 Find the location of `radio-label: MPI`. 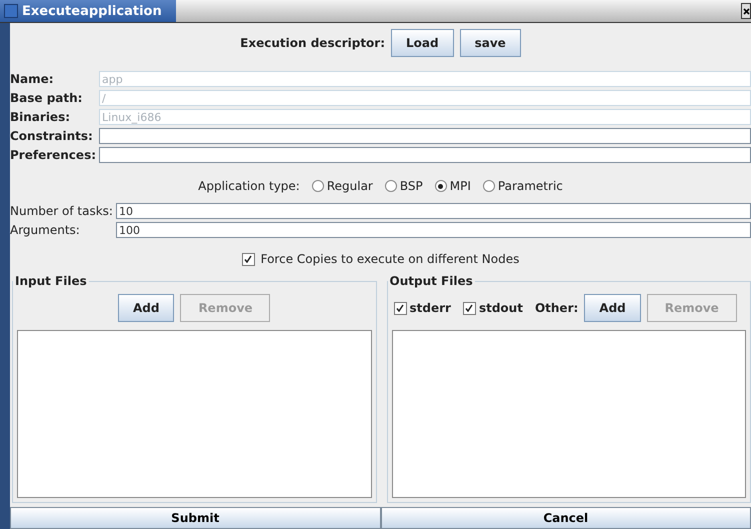

radio-label: MPI is located at coordinates (460, 186).